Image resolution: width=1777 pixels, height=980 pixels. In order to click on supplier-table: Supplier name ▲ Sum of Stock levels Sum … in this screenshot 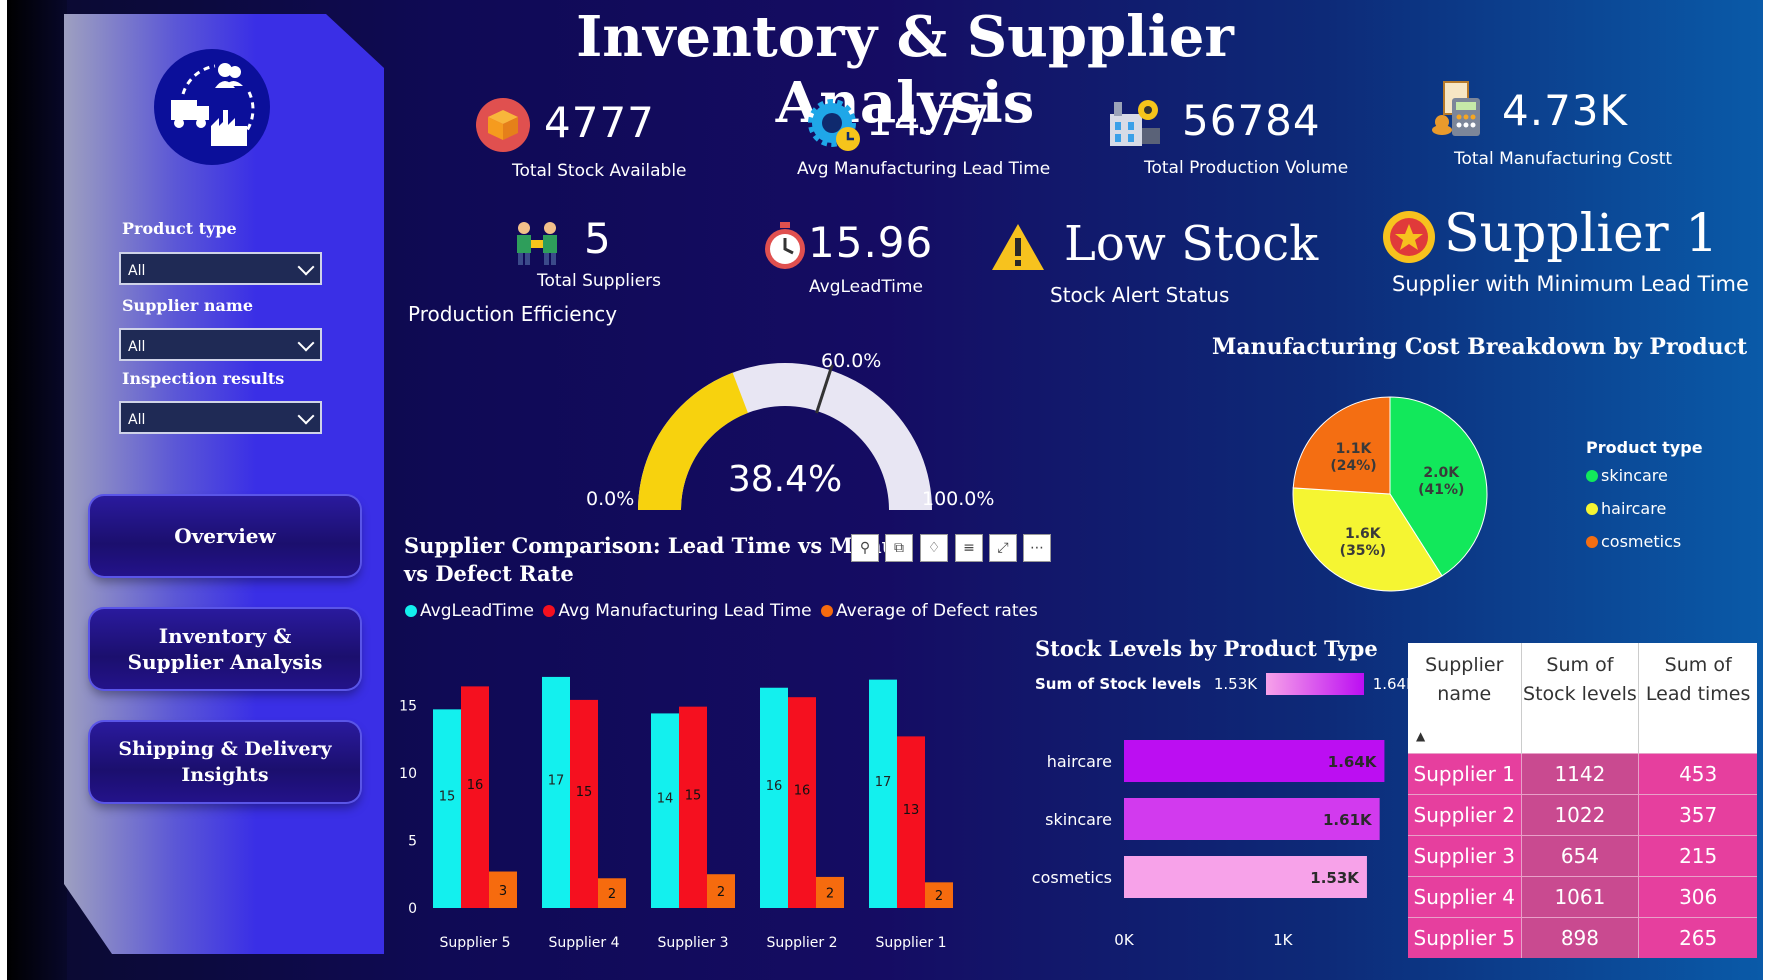, I will do `click(1582, 800)`.